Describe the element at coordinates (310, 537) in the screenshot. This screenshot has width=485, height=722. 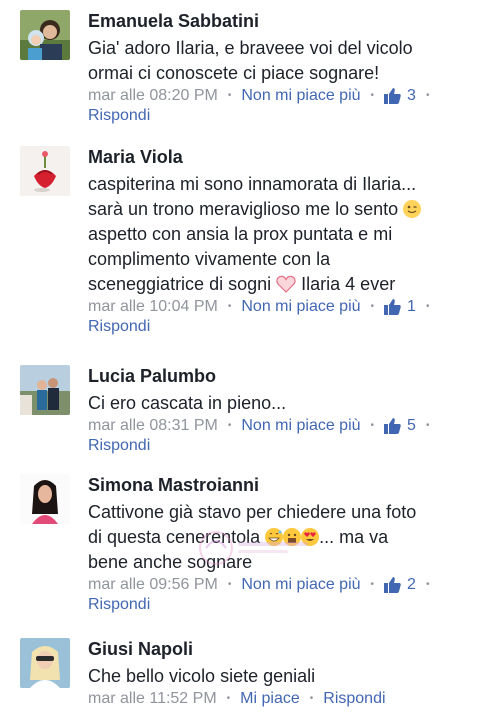
I see `heart-eyes-emoji-icon` at that location.